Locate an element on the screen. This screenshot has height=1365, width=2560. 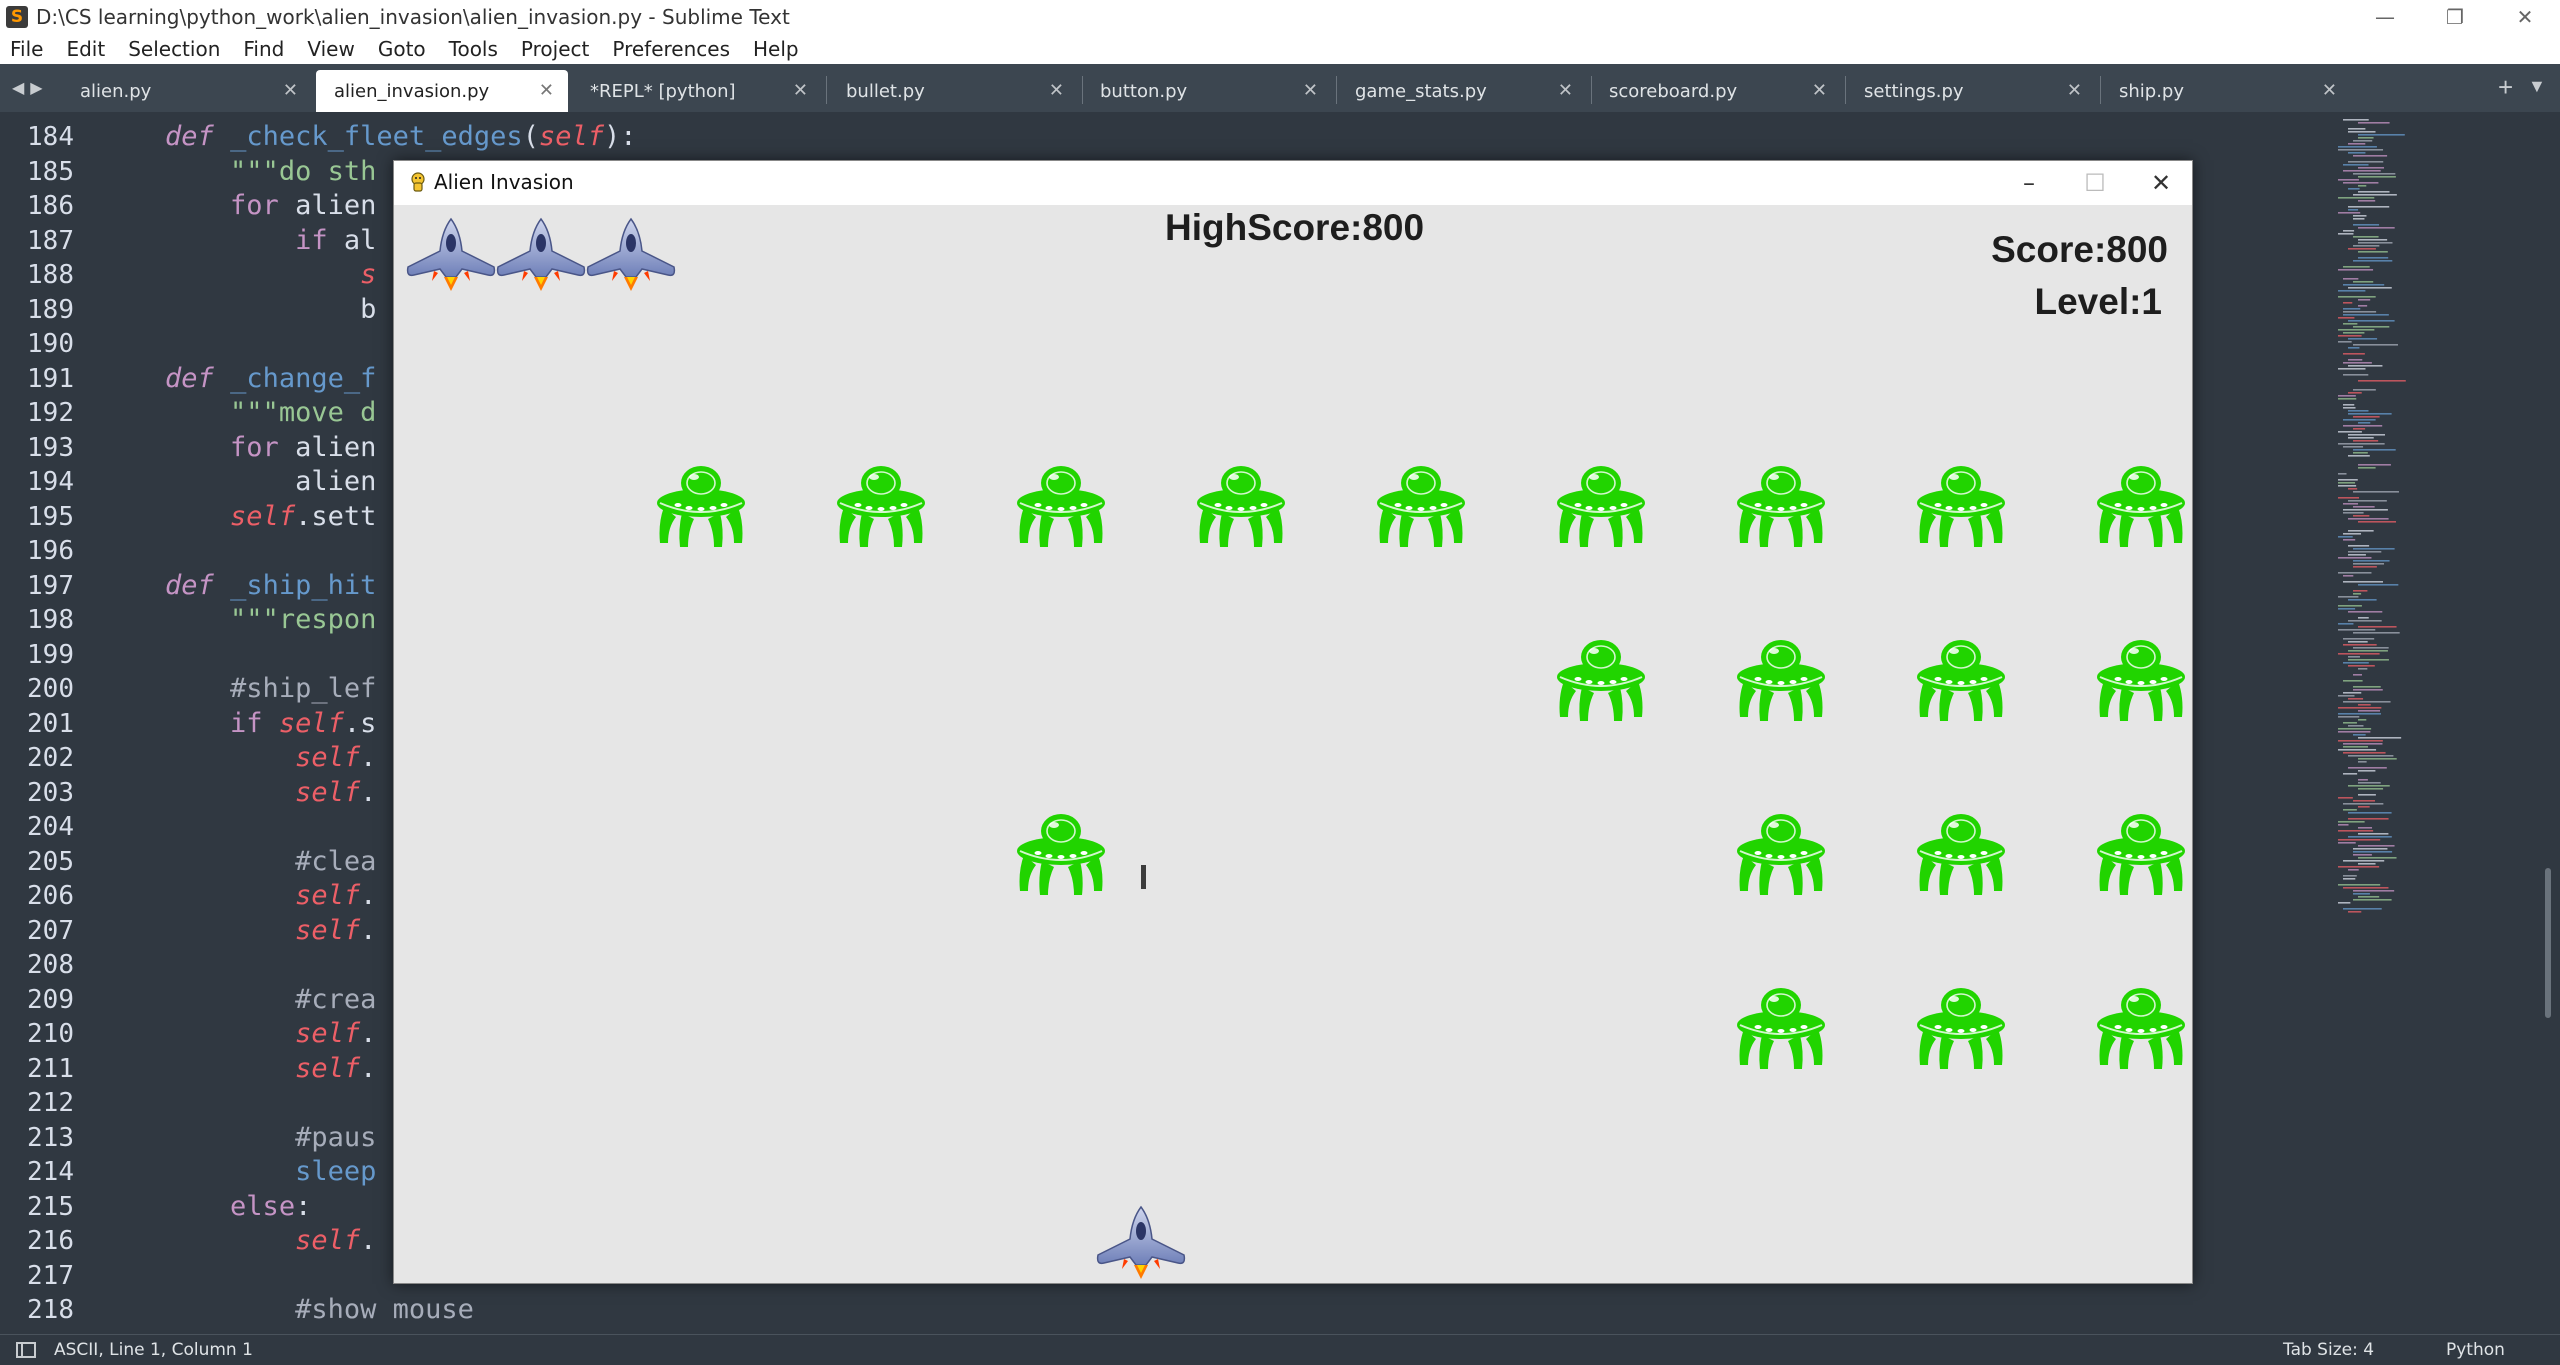
menu-edit: Edit is located at coordinates (85, 49).